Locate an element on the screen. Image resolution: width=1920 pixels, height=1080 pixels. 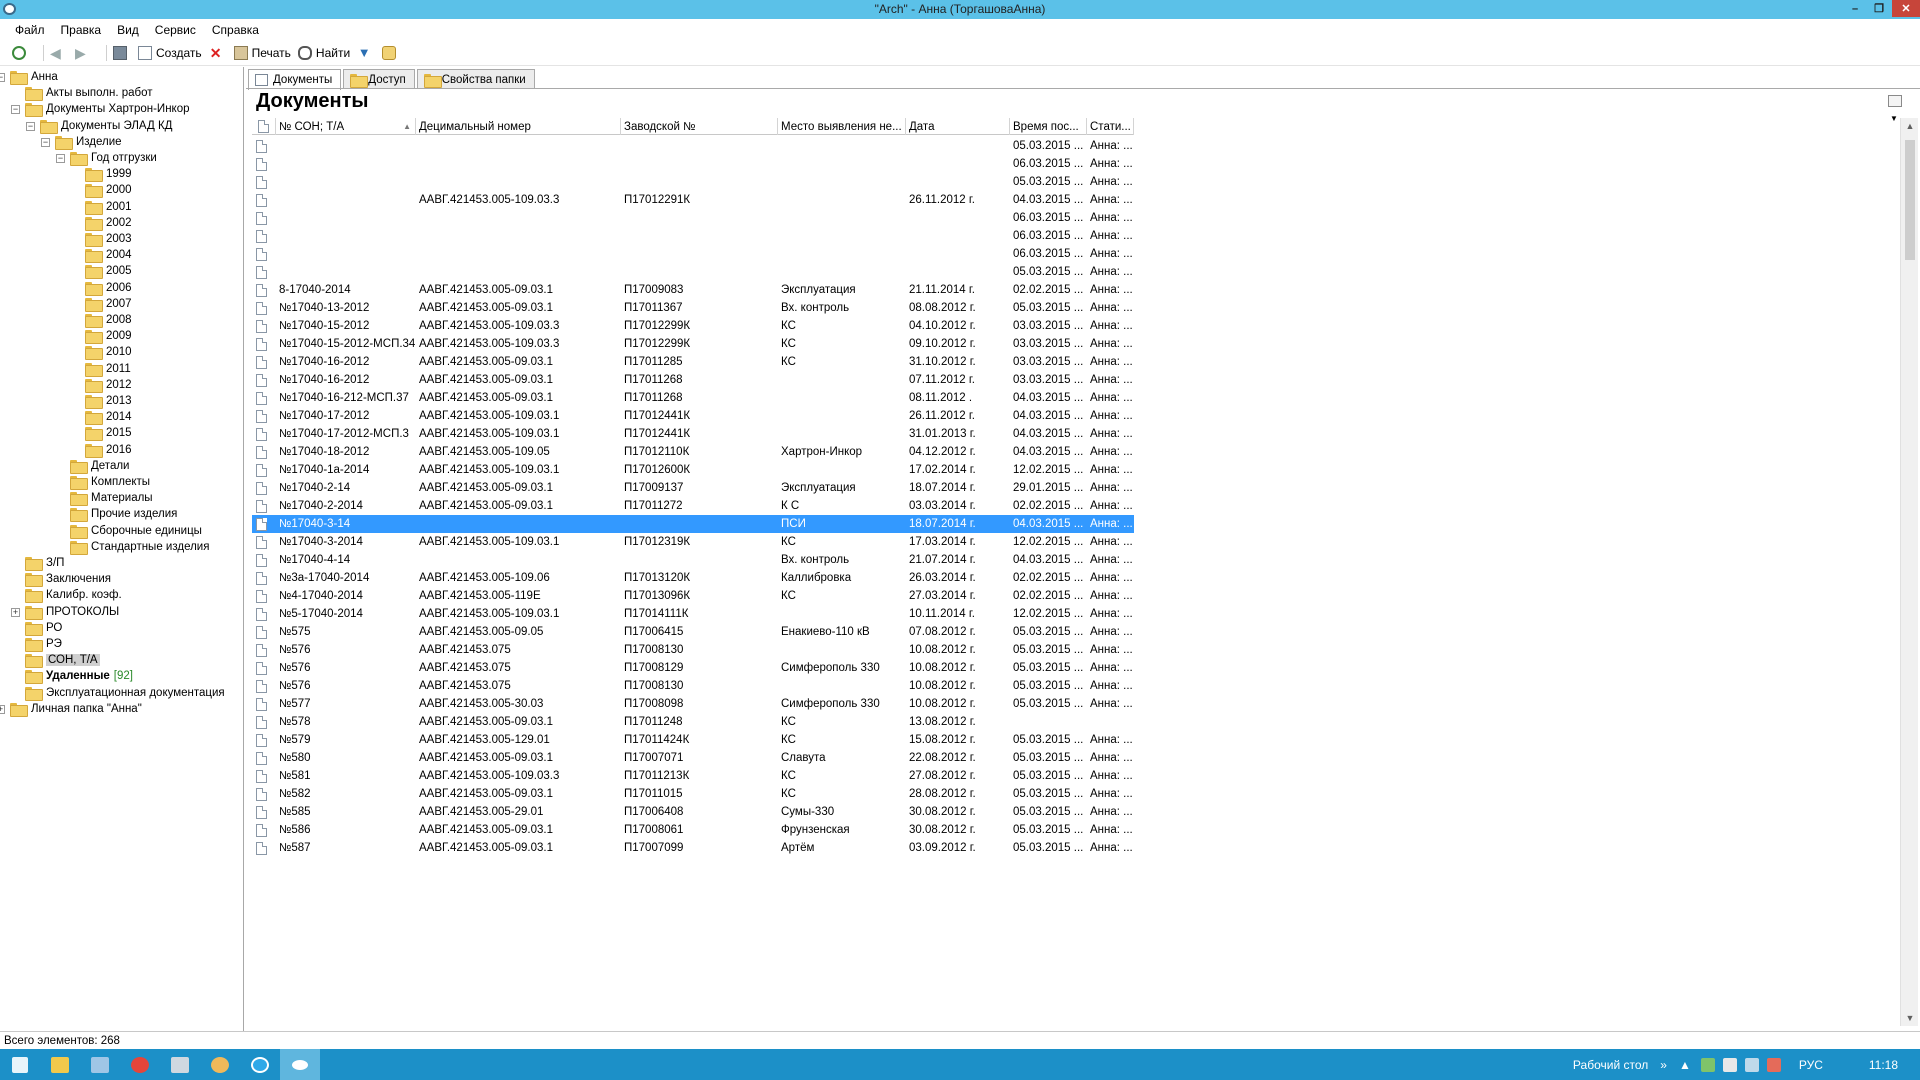
tree-node: 2005 is located at coordinates (108, 271).